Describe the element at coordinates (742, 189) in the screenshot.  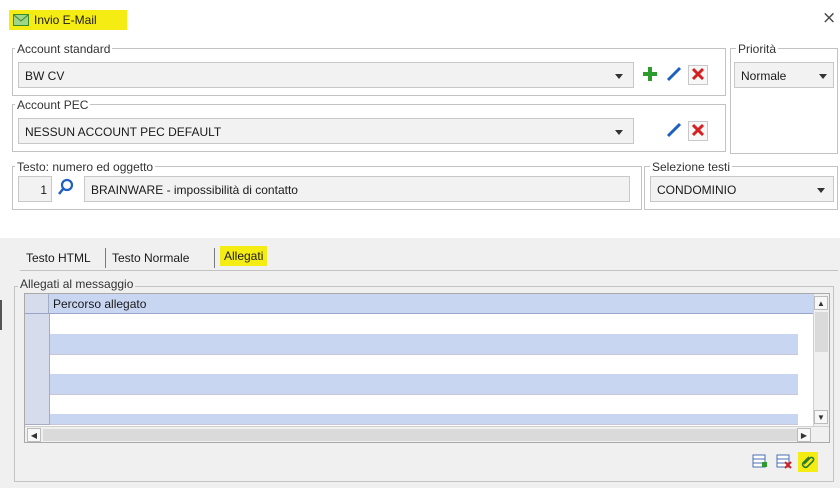
I see `selezione-testi-combo: CONDOMINIO` at that location.